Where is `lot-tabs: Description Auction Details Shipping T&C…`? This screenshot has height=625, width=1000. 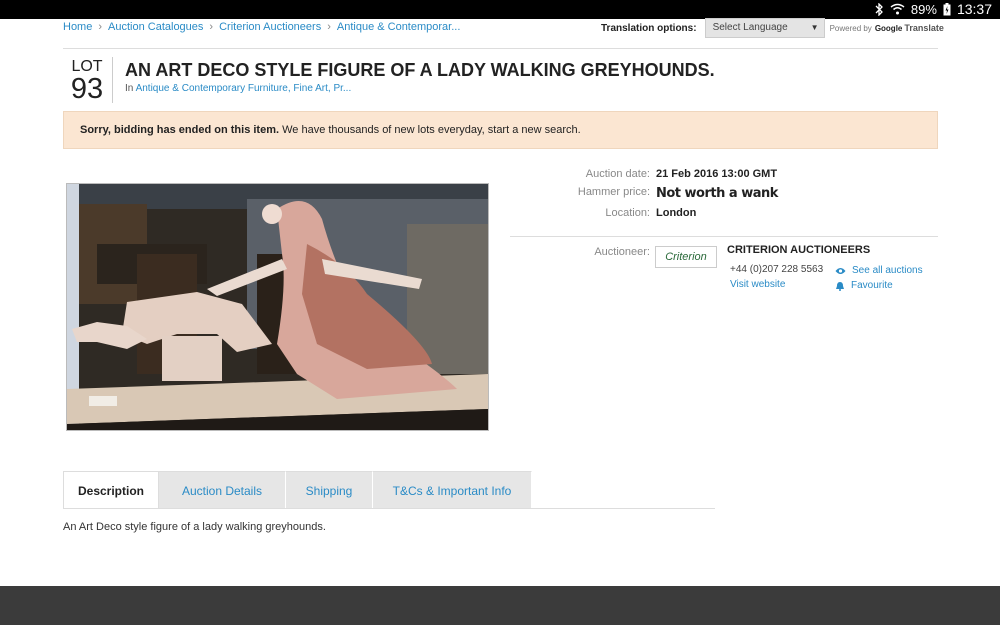
lot-tabs: Description Auction Details Shipping T&C… is located at coordinates (297, 490).